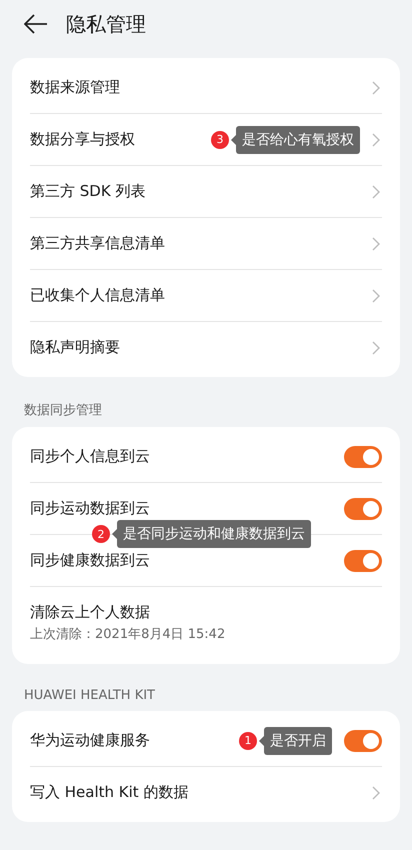 The width and height of the screenshot is (412, 850). I want to click on menu-item-label: 清除云上个人数据, so click(90, 612).